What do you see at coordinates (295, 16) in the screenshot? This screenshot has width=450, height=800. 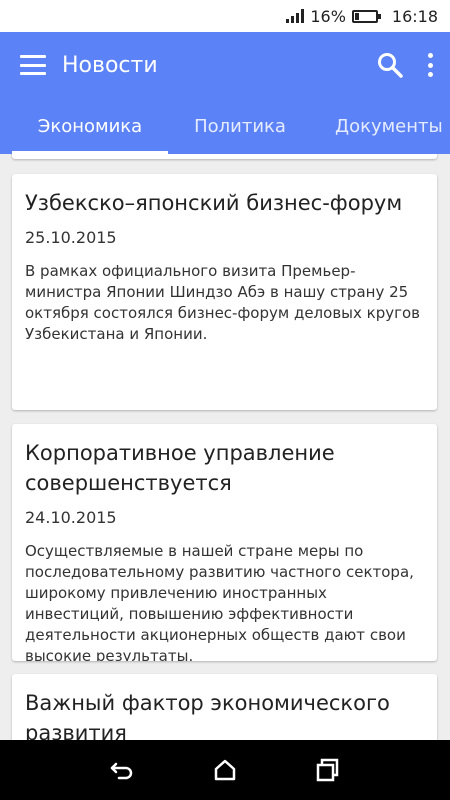 I see `signal-icon` at bounding box center [295, 16].